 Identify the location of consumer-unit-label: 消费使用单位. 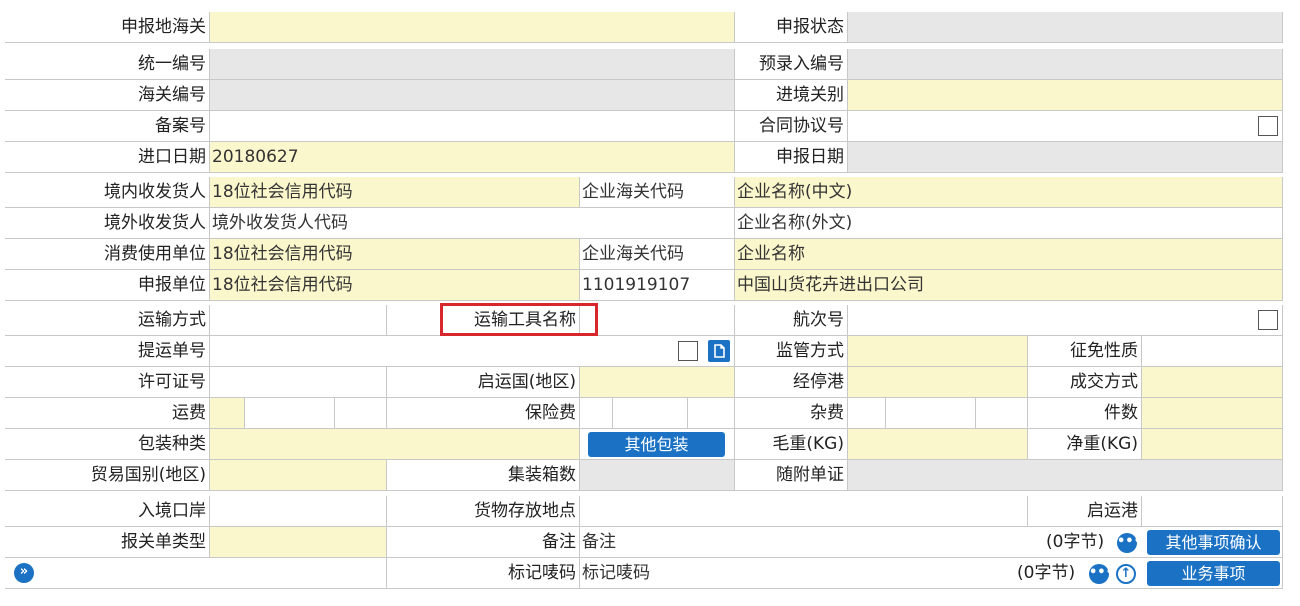
(107, 254).